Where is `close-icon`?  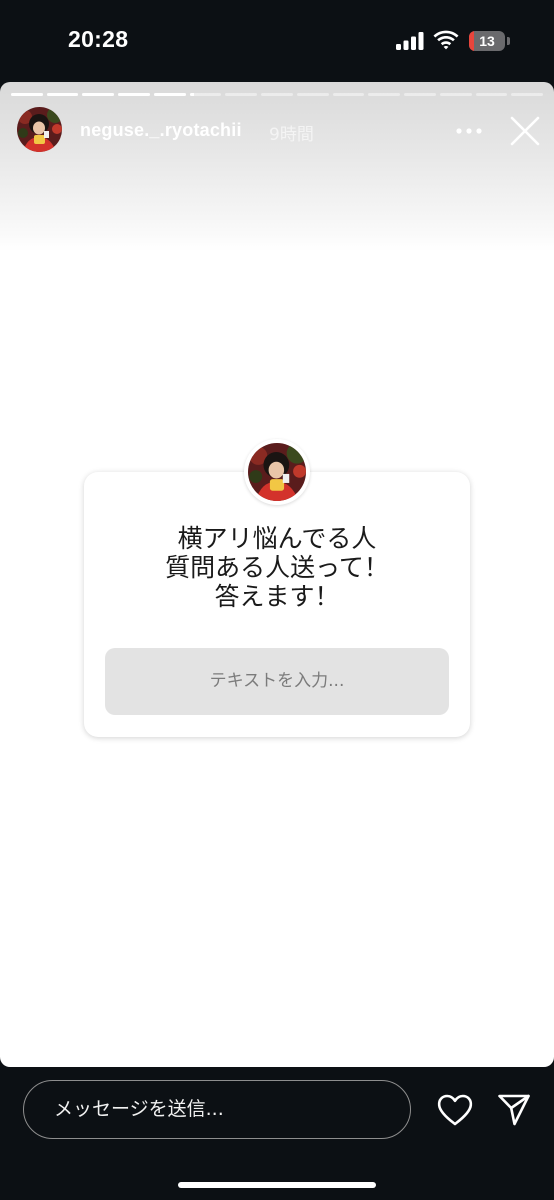
close-icon is located at coordinates (525, 131).